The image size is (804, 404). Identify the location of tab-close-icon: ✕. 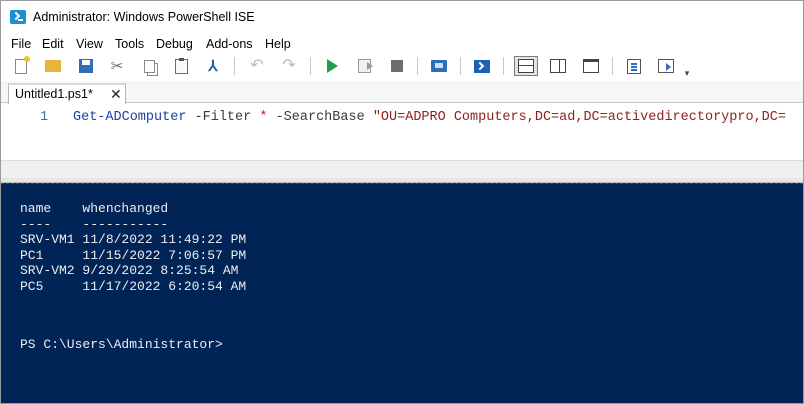
(116, 94).